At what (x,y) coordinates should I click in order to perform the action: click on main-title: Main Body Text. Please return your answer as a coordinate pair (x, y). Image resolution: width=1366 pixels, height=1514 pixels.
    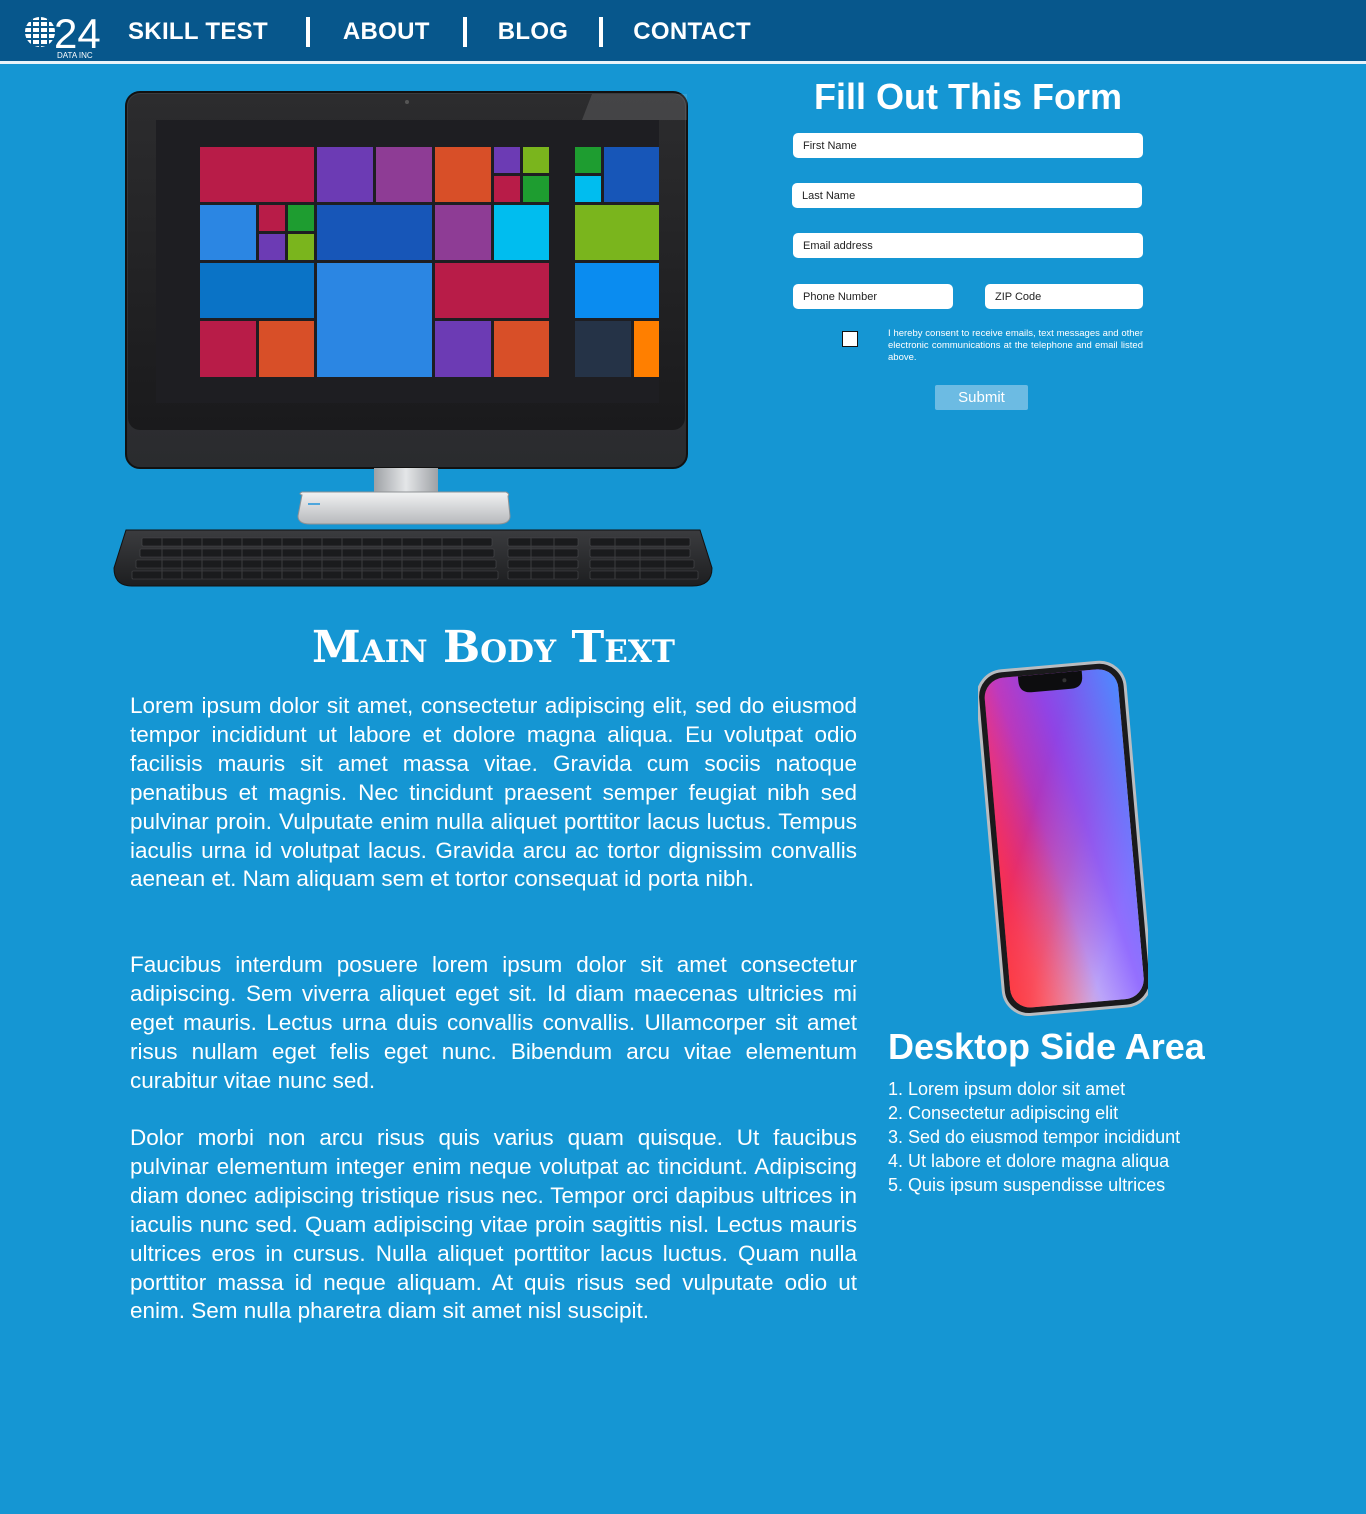
    Looking at the image, I should click on (493, 647).